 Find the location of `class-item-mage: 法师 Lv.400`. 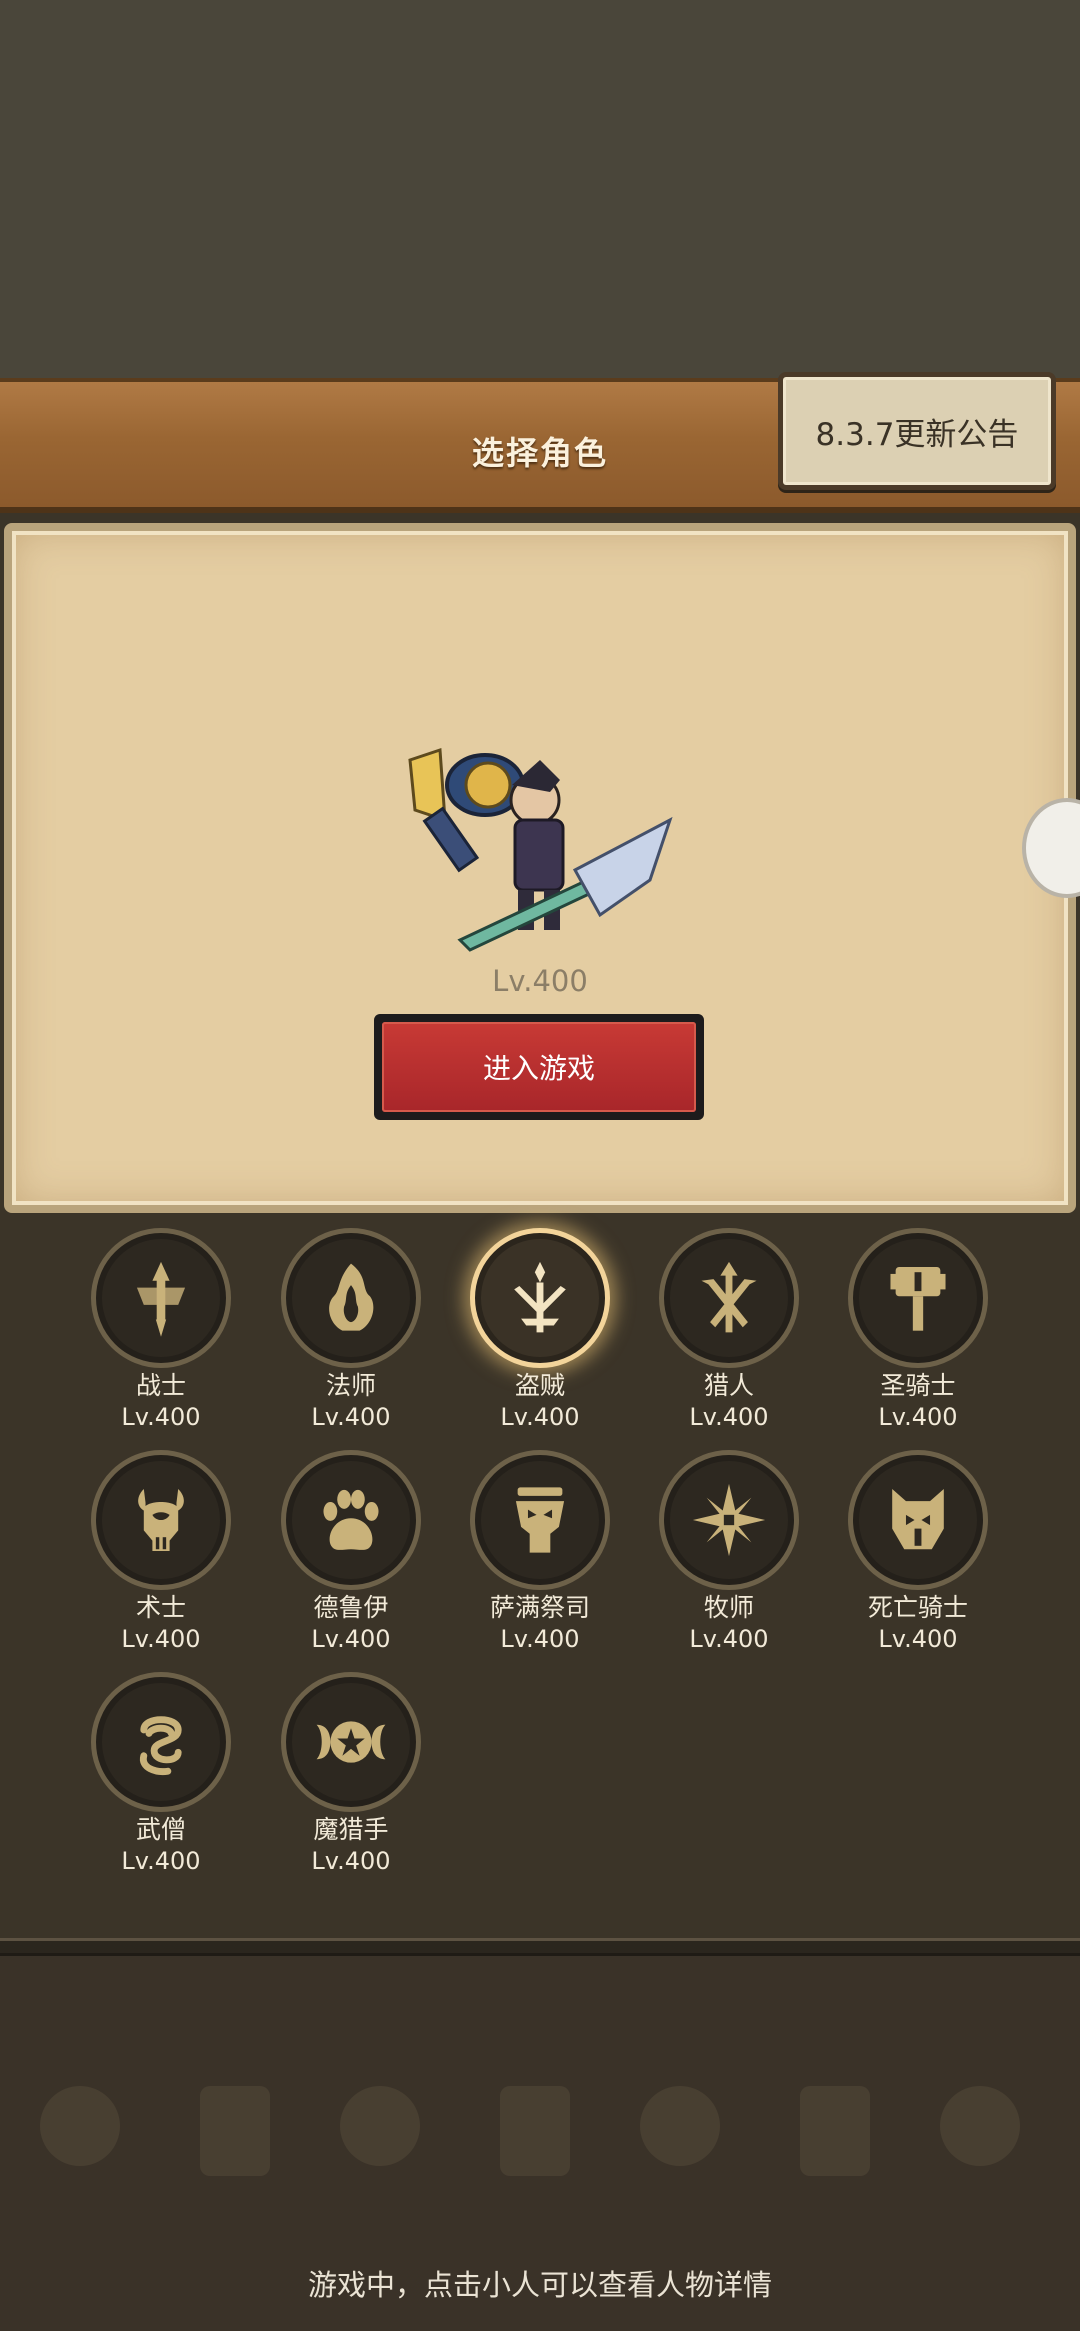

class-item-mage: 法师 Lv.400 is located at coordinates (351, 1330).